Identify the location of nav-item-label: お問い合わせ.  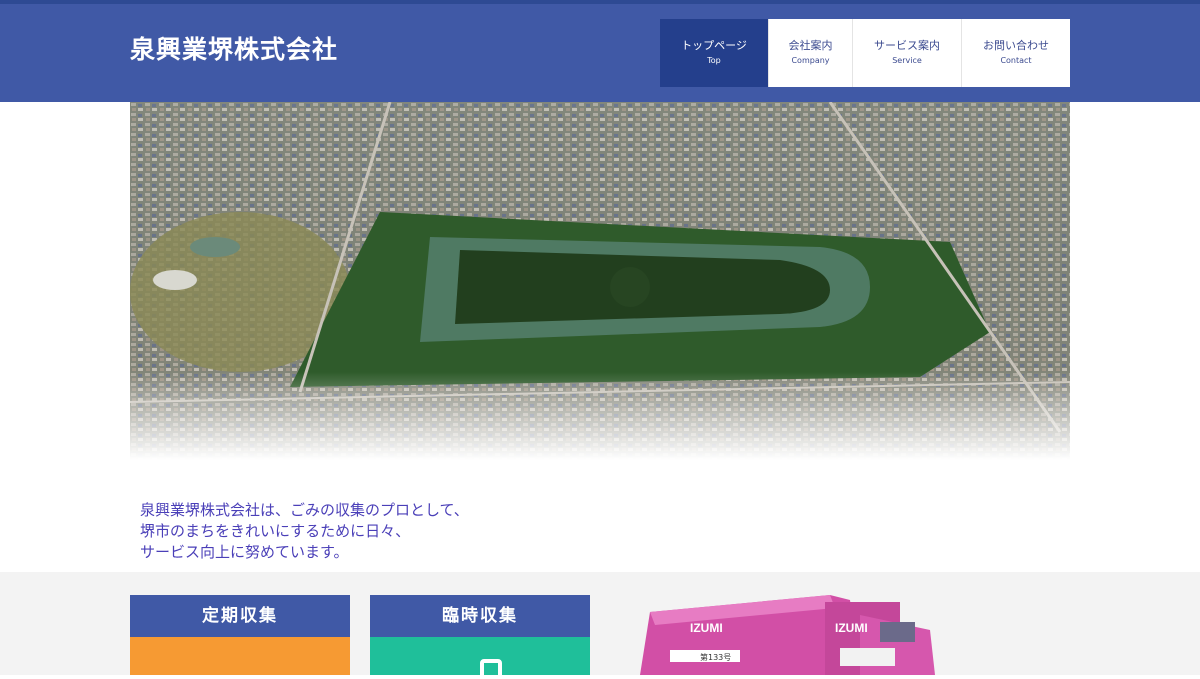
(1016, 45).